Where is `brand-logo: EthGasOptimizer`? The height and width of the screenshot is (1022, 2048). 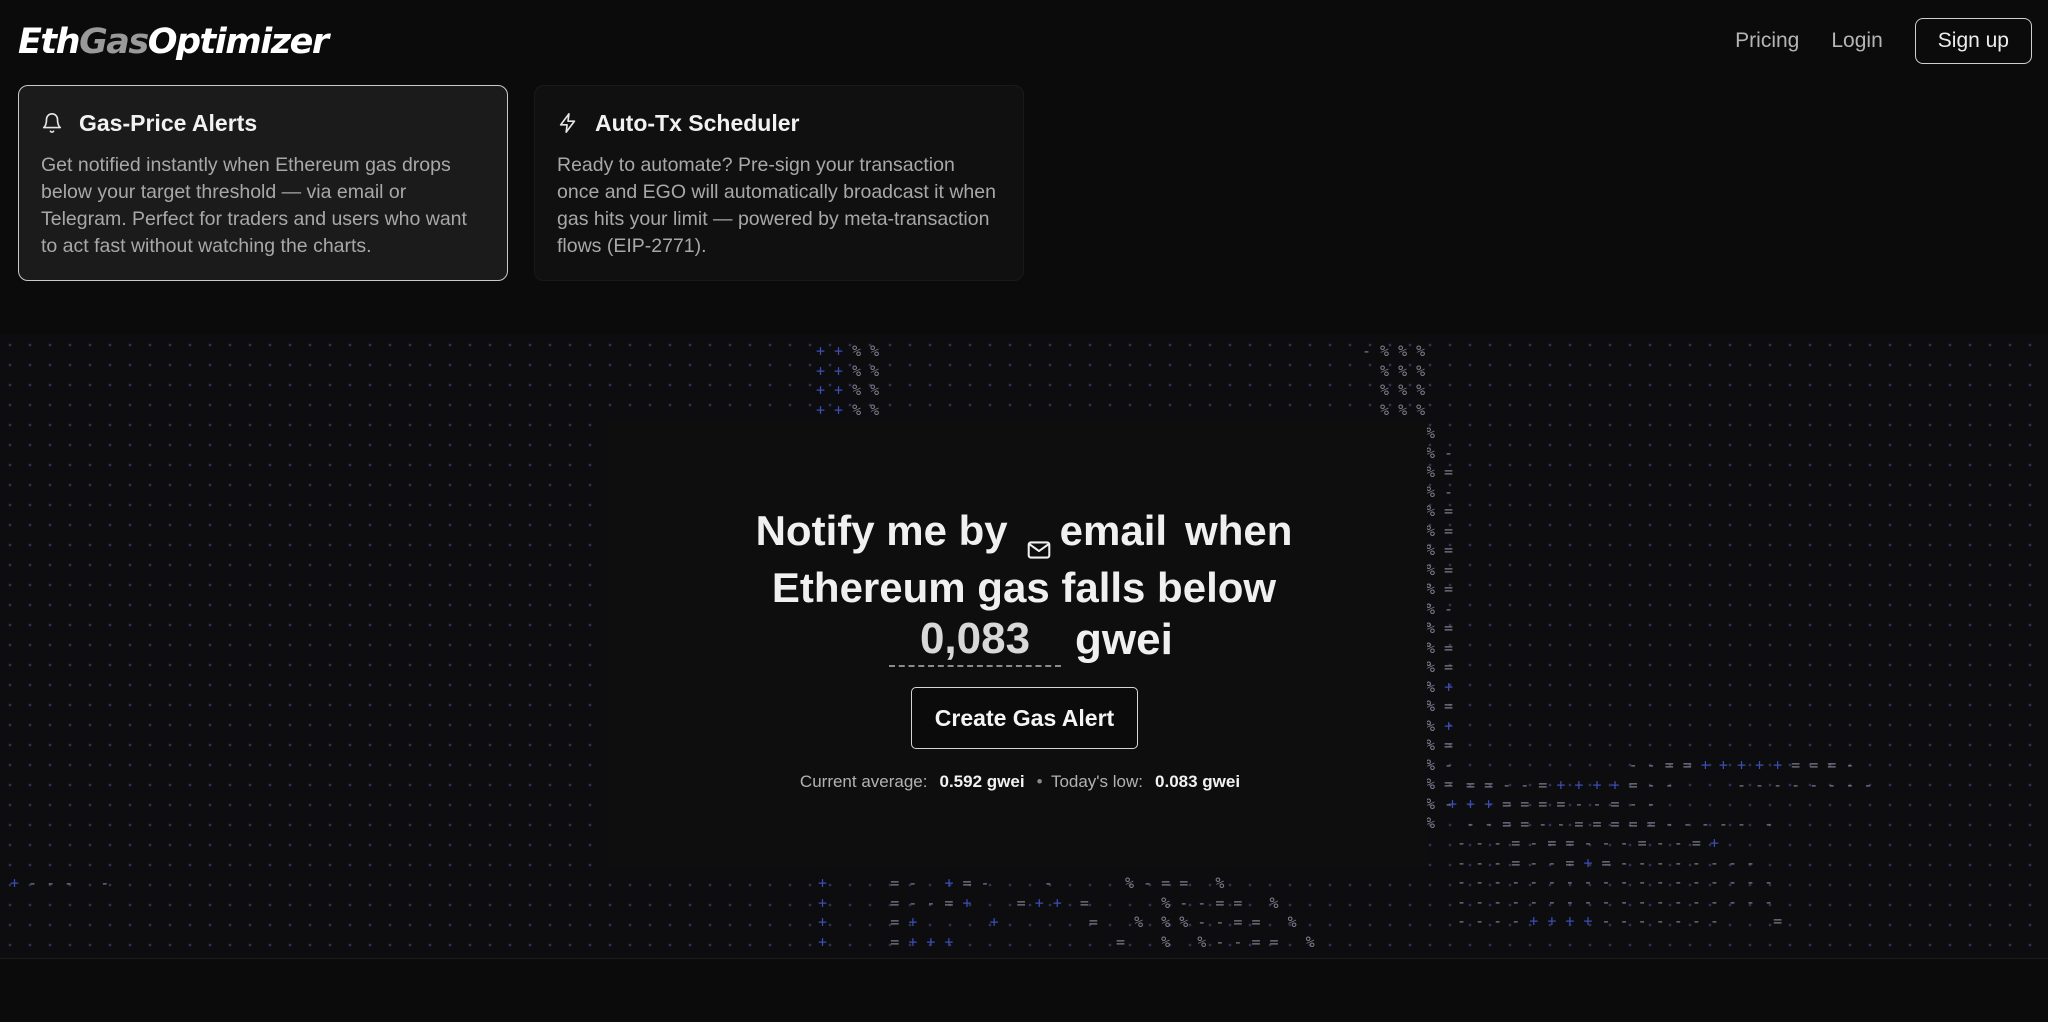
brand-logo: EthGasOptimizer is located at coordinates (173, 42).